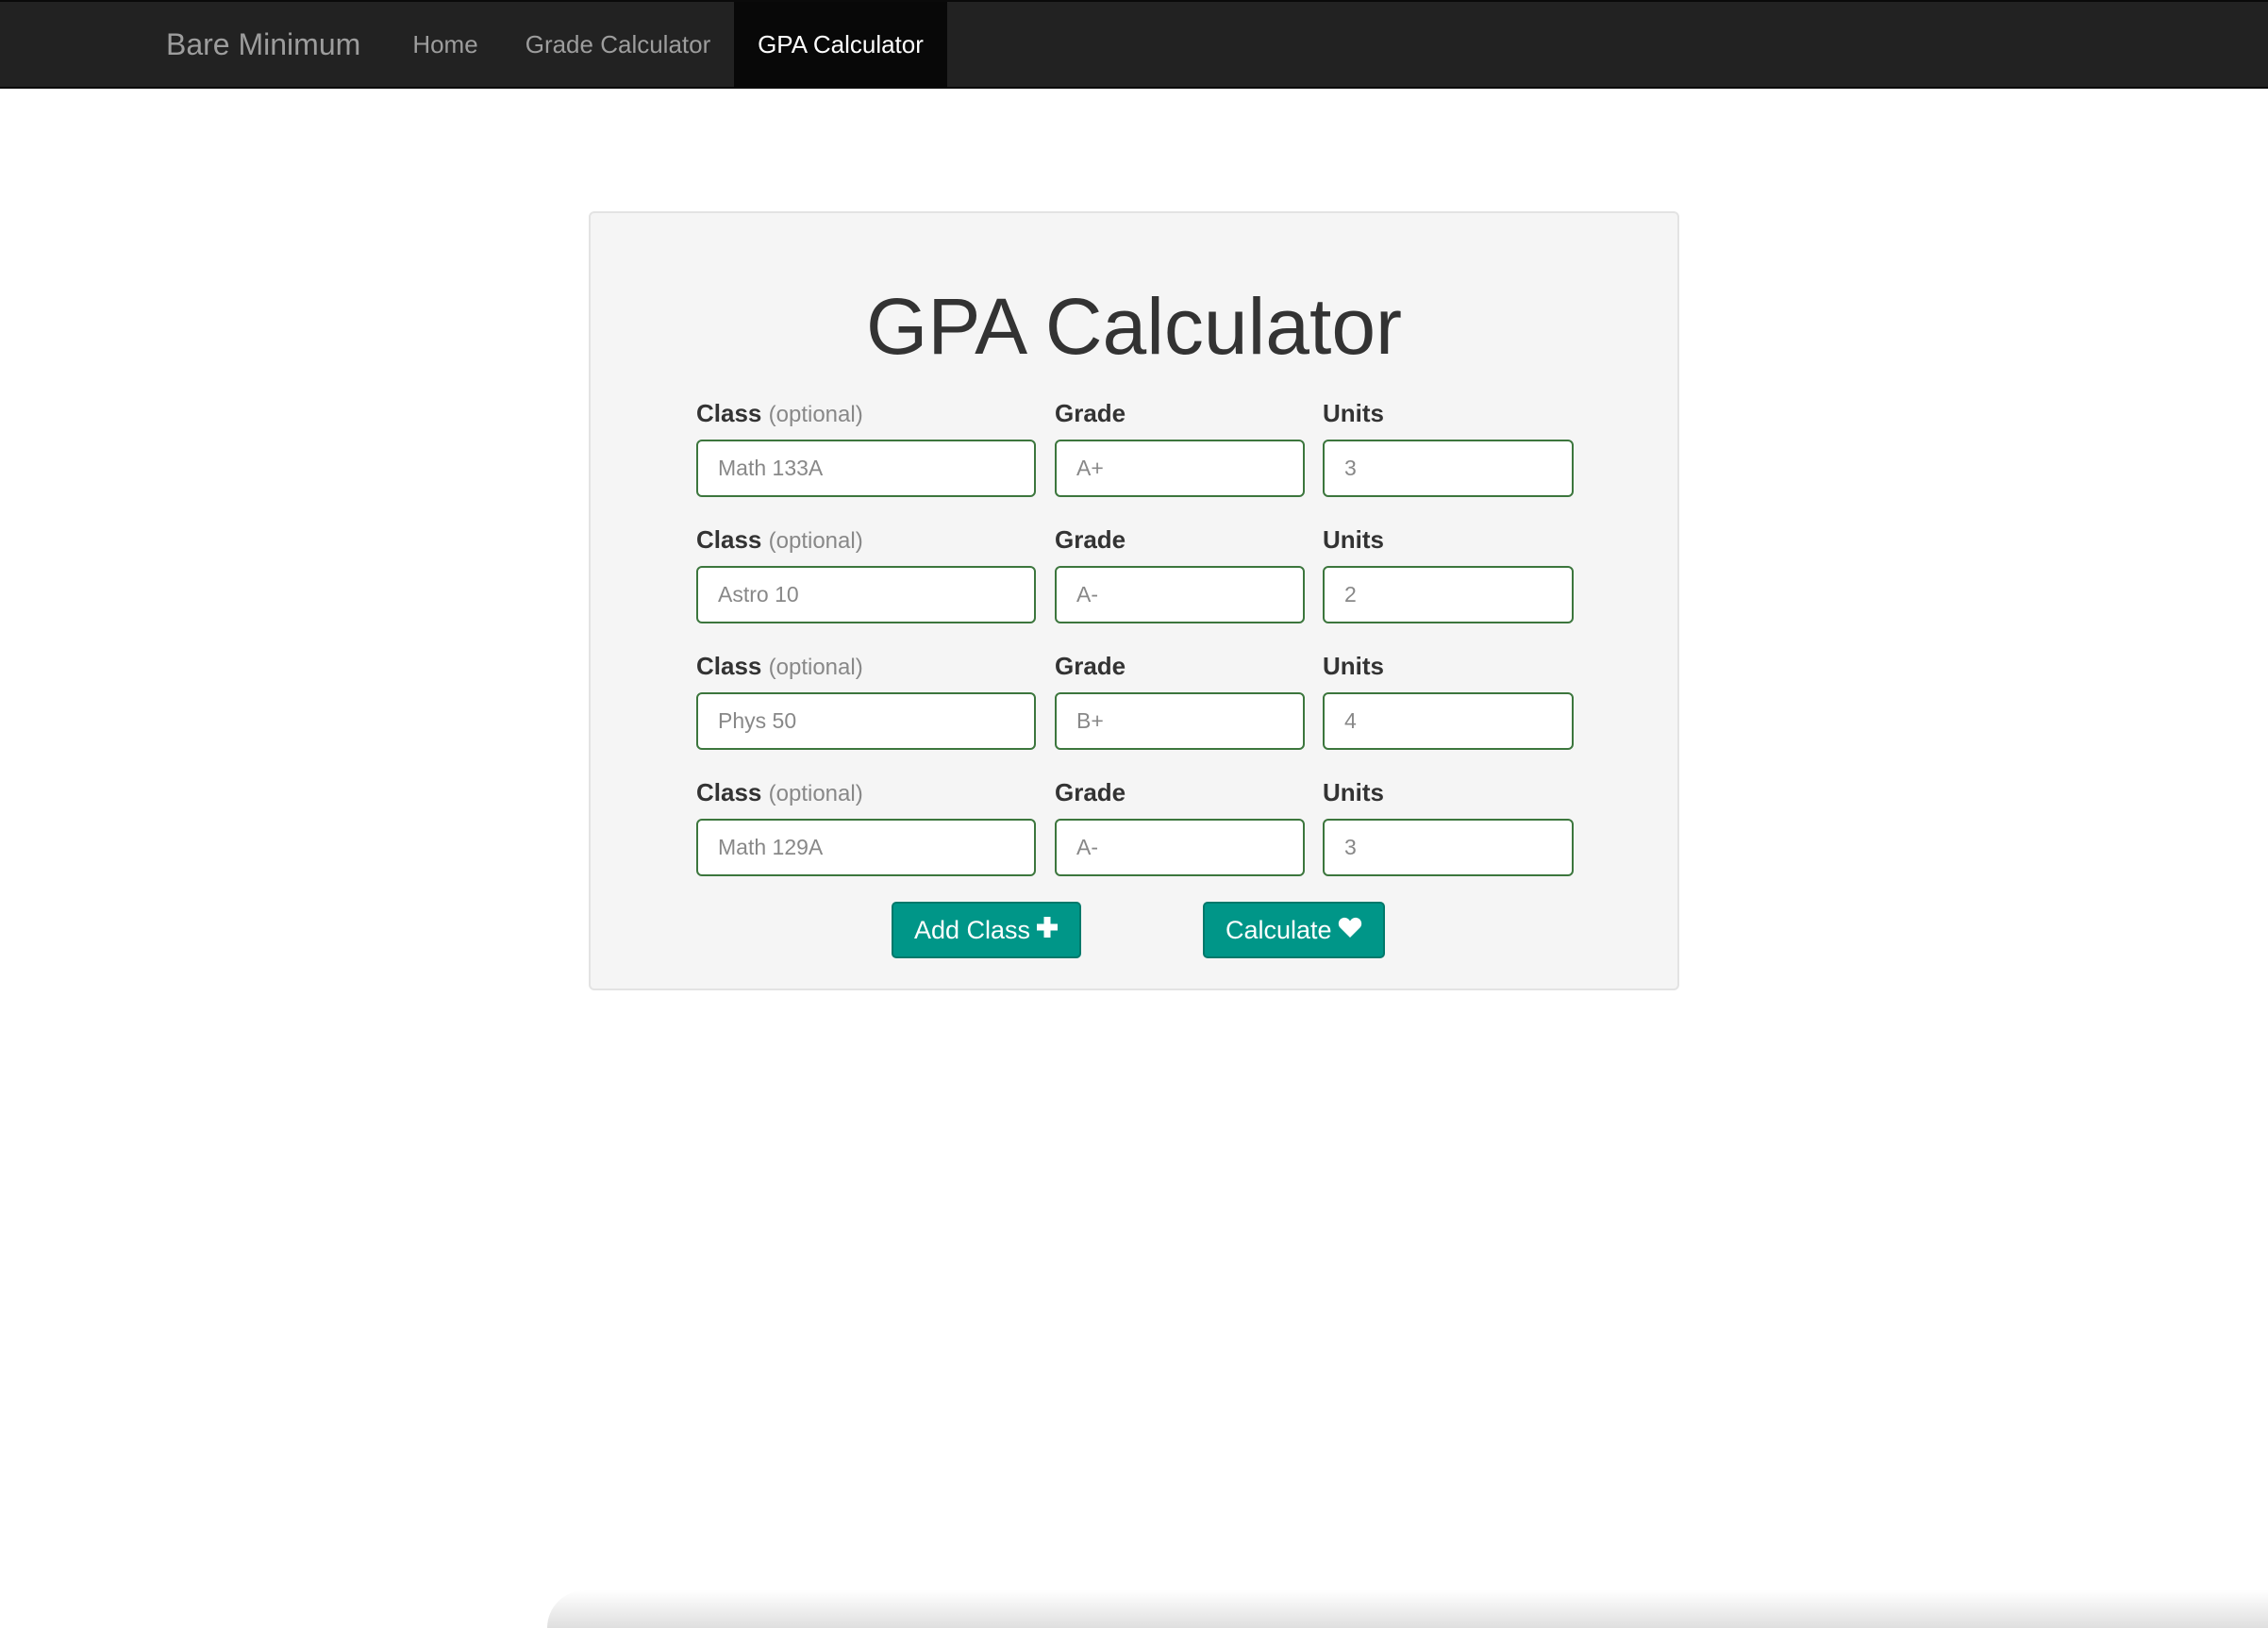 Image resolution: width=2268 pixels, height=1628 pixels. Describe the element at coordinates (618, 44) in the screenshot. I see `nav-item-grade-calculator: Grade Calculator` at that location.